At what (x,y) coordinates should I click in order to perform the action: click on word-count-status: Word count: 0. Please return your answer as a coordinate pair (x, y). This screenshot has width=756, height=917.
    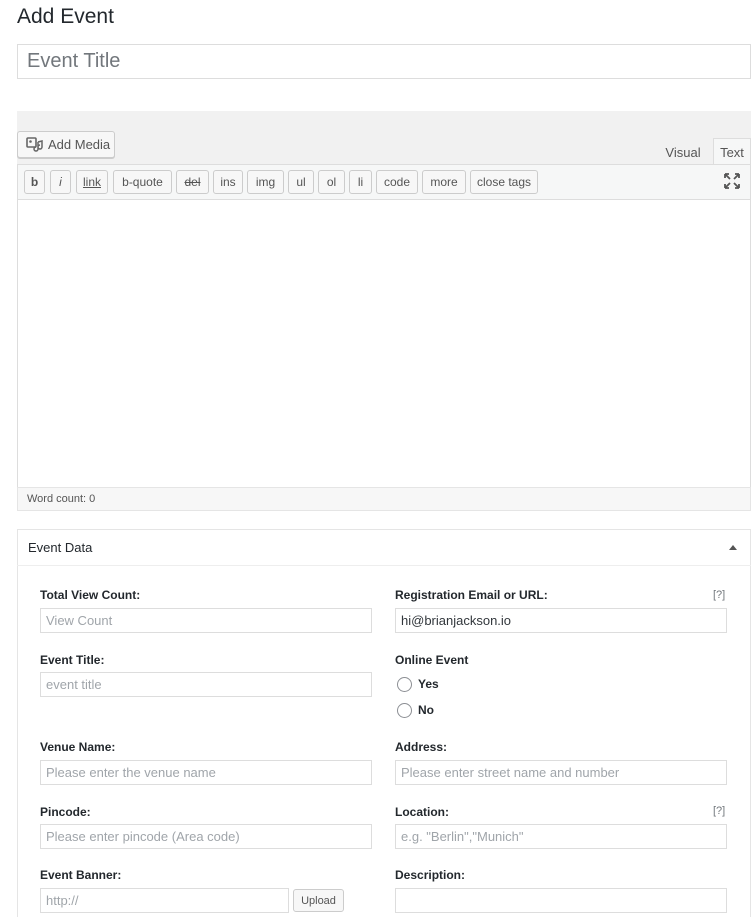
    Looking at the image, I should click on (384, 499).